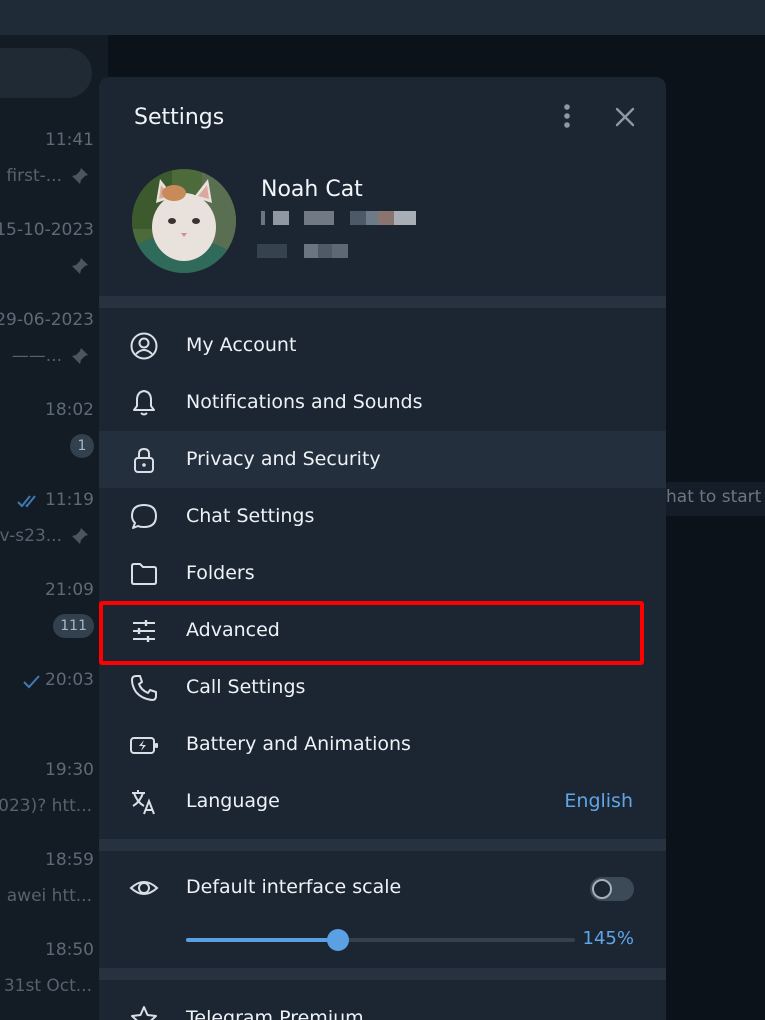  Describe the element at coordinates (144, 1013) in the screenshot. I see `star-icon` at that location.